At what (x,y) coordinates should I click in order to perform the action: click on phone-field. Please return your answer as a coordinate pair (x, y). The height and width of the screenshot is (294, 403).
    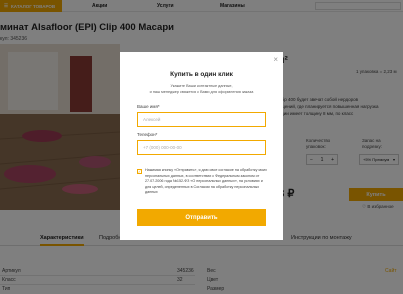
    Looking at the image, I should click on (201, 147).